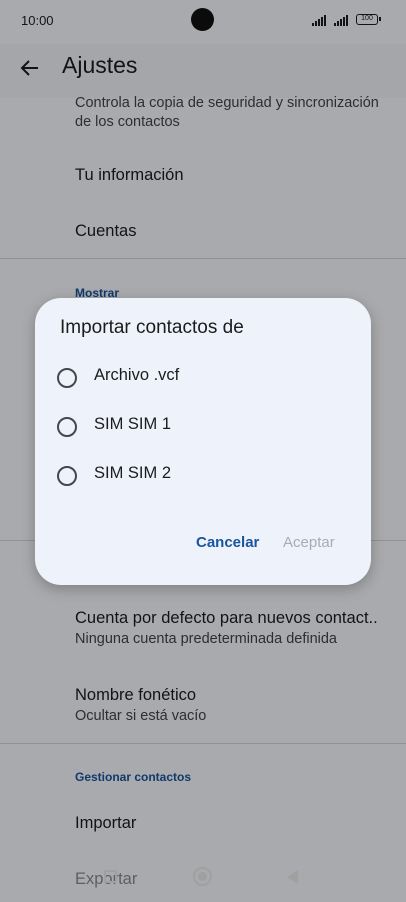 This screenshot has width=406, height=902. Describe the element at coordinates (202, 378) in the screenshot. I see `option-vcf-file: Archivo .vcf` at that location.